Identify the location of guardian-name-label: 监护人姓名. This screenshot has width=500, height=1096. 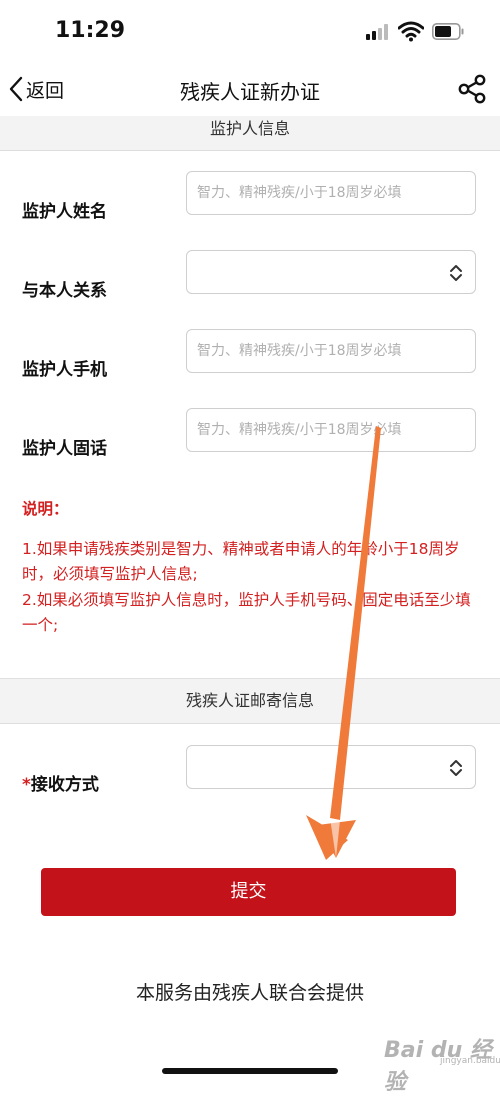
(64, 212).